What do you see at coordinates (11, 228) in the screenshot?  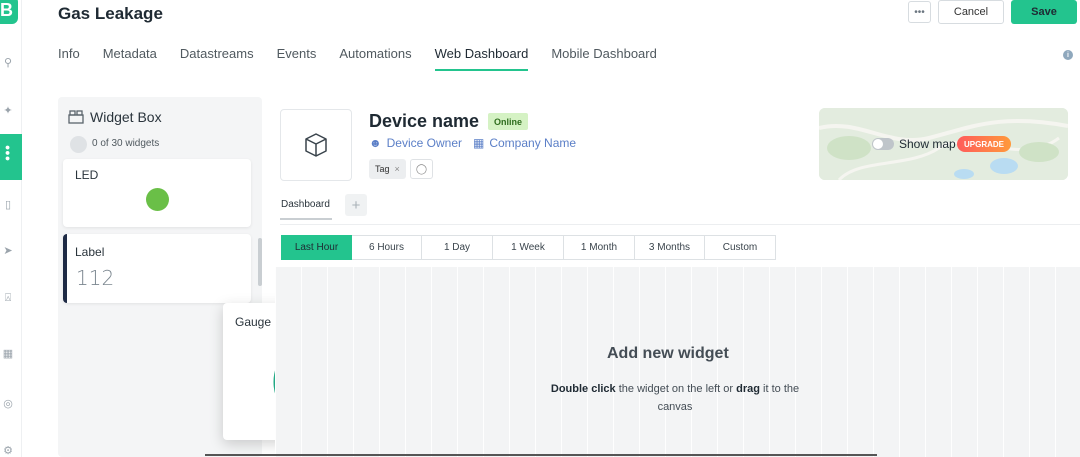 I see `left-nav-rail: B ⚲ ✦ ●●● ▯ ➤ ⍓ ▦ ◎ ⚙` at bounding box center [11, 228].